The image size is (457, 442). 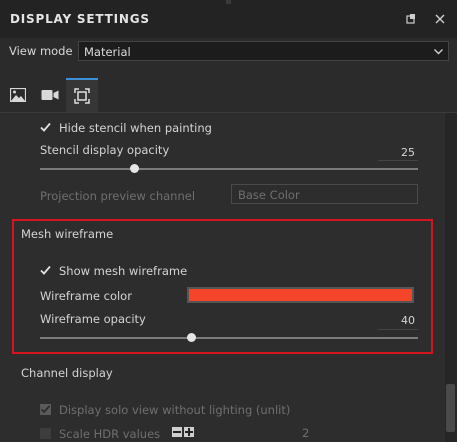 What do you see at coordinates (438, 52) in the screenshot?
I see `chevron-down-icon` at bounding box center [438, 52].